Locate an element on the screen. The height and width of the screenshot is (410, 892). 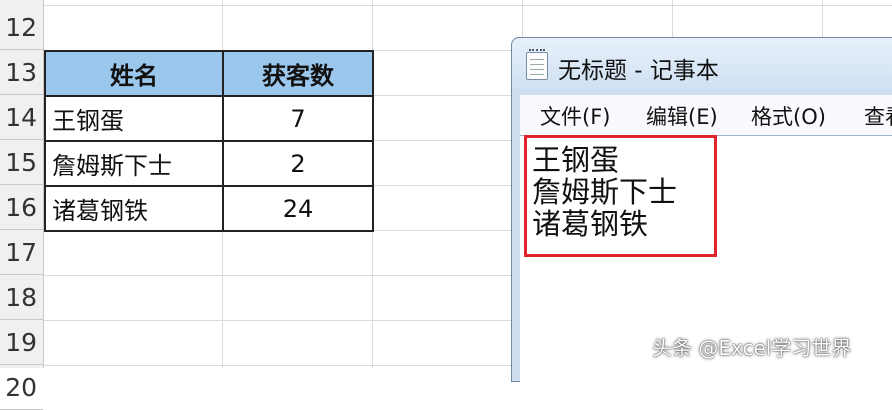
row-number: 15 is located at coordinates (21, 162).